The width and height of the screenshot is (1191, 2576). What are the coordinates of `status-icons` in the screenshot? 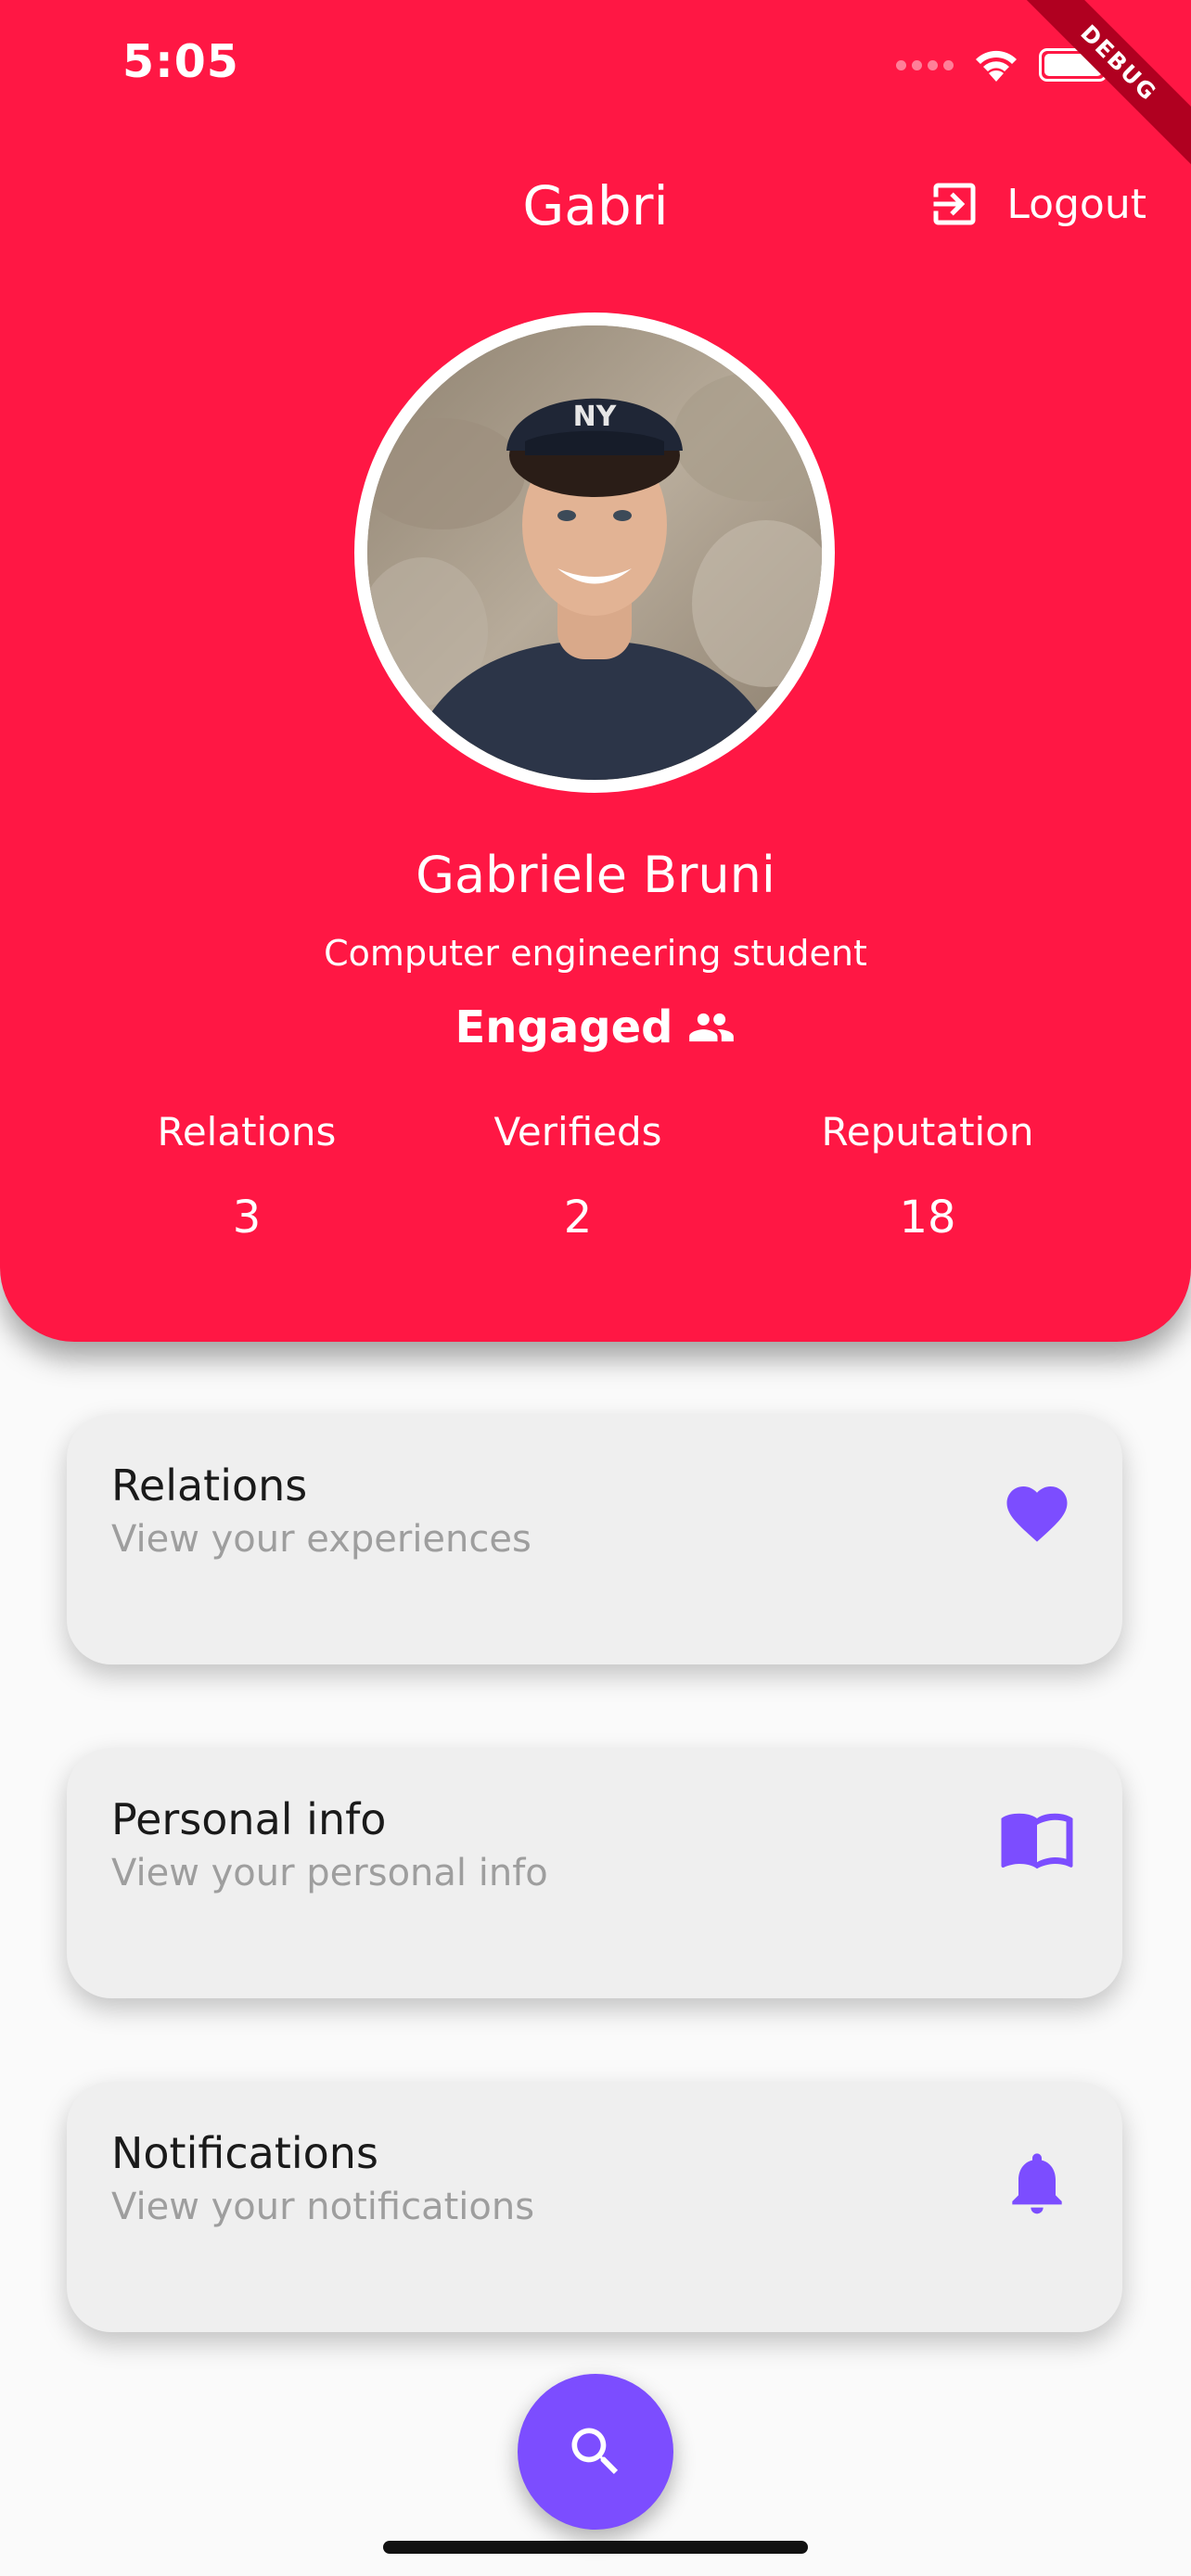 It's located at (1002, 64).